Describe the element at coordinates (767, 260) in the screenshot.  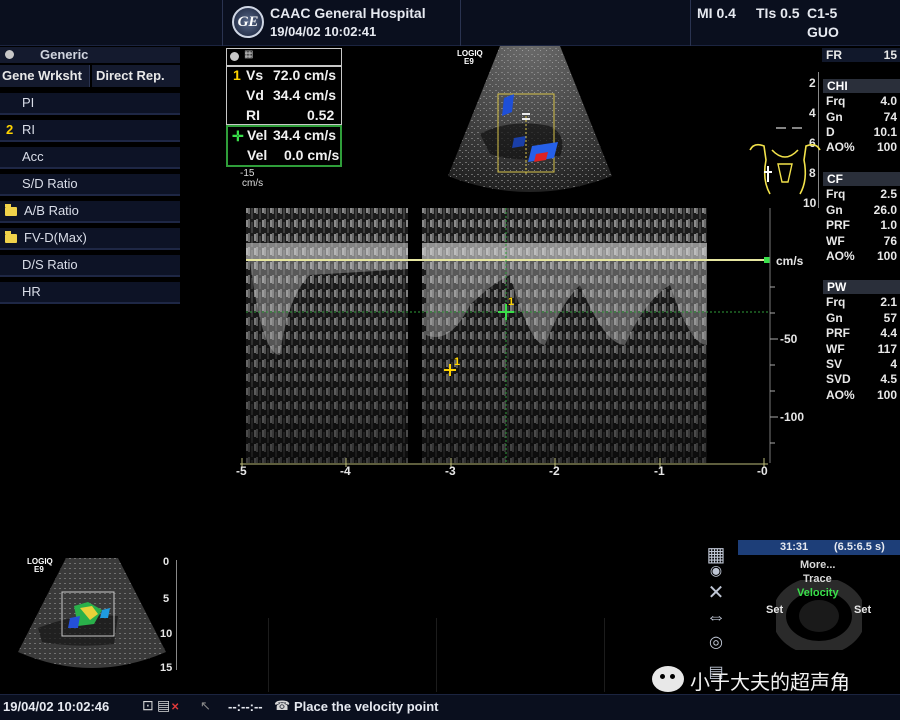
I see `baseline-marker` at that location.